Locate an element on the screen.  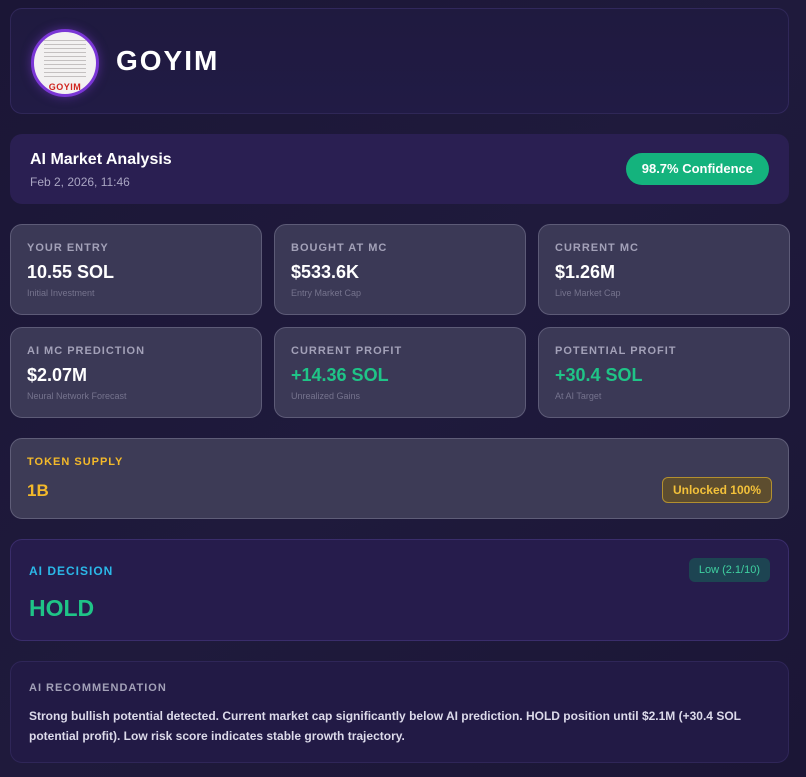
stat-sub: At AI Target is located at coordinates (578, 396).